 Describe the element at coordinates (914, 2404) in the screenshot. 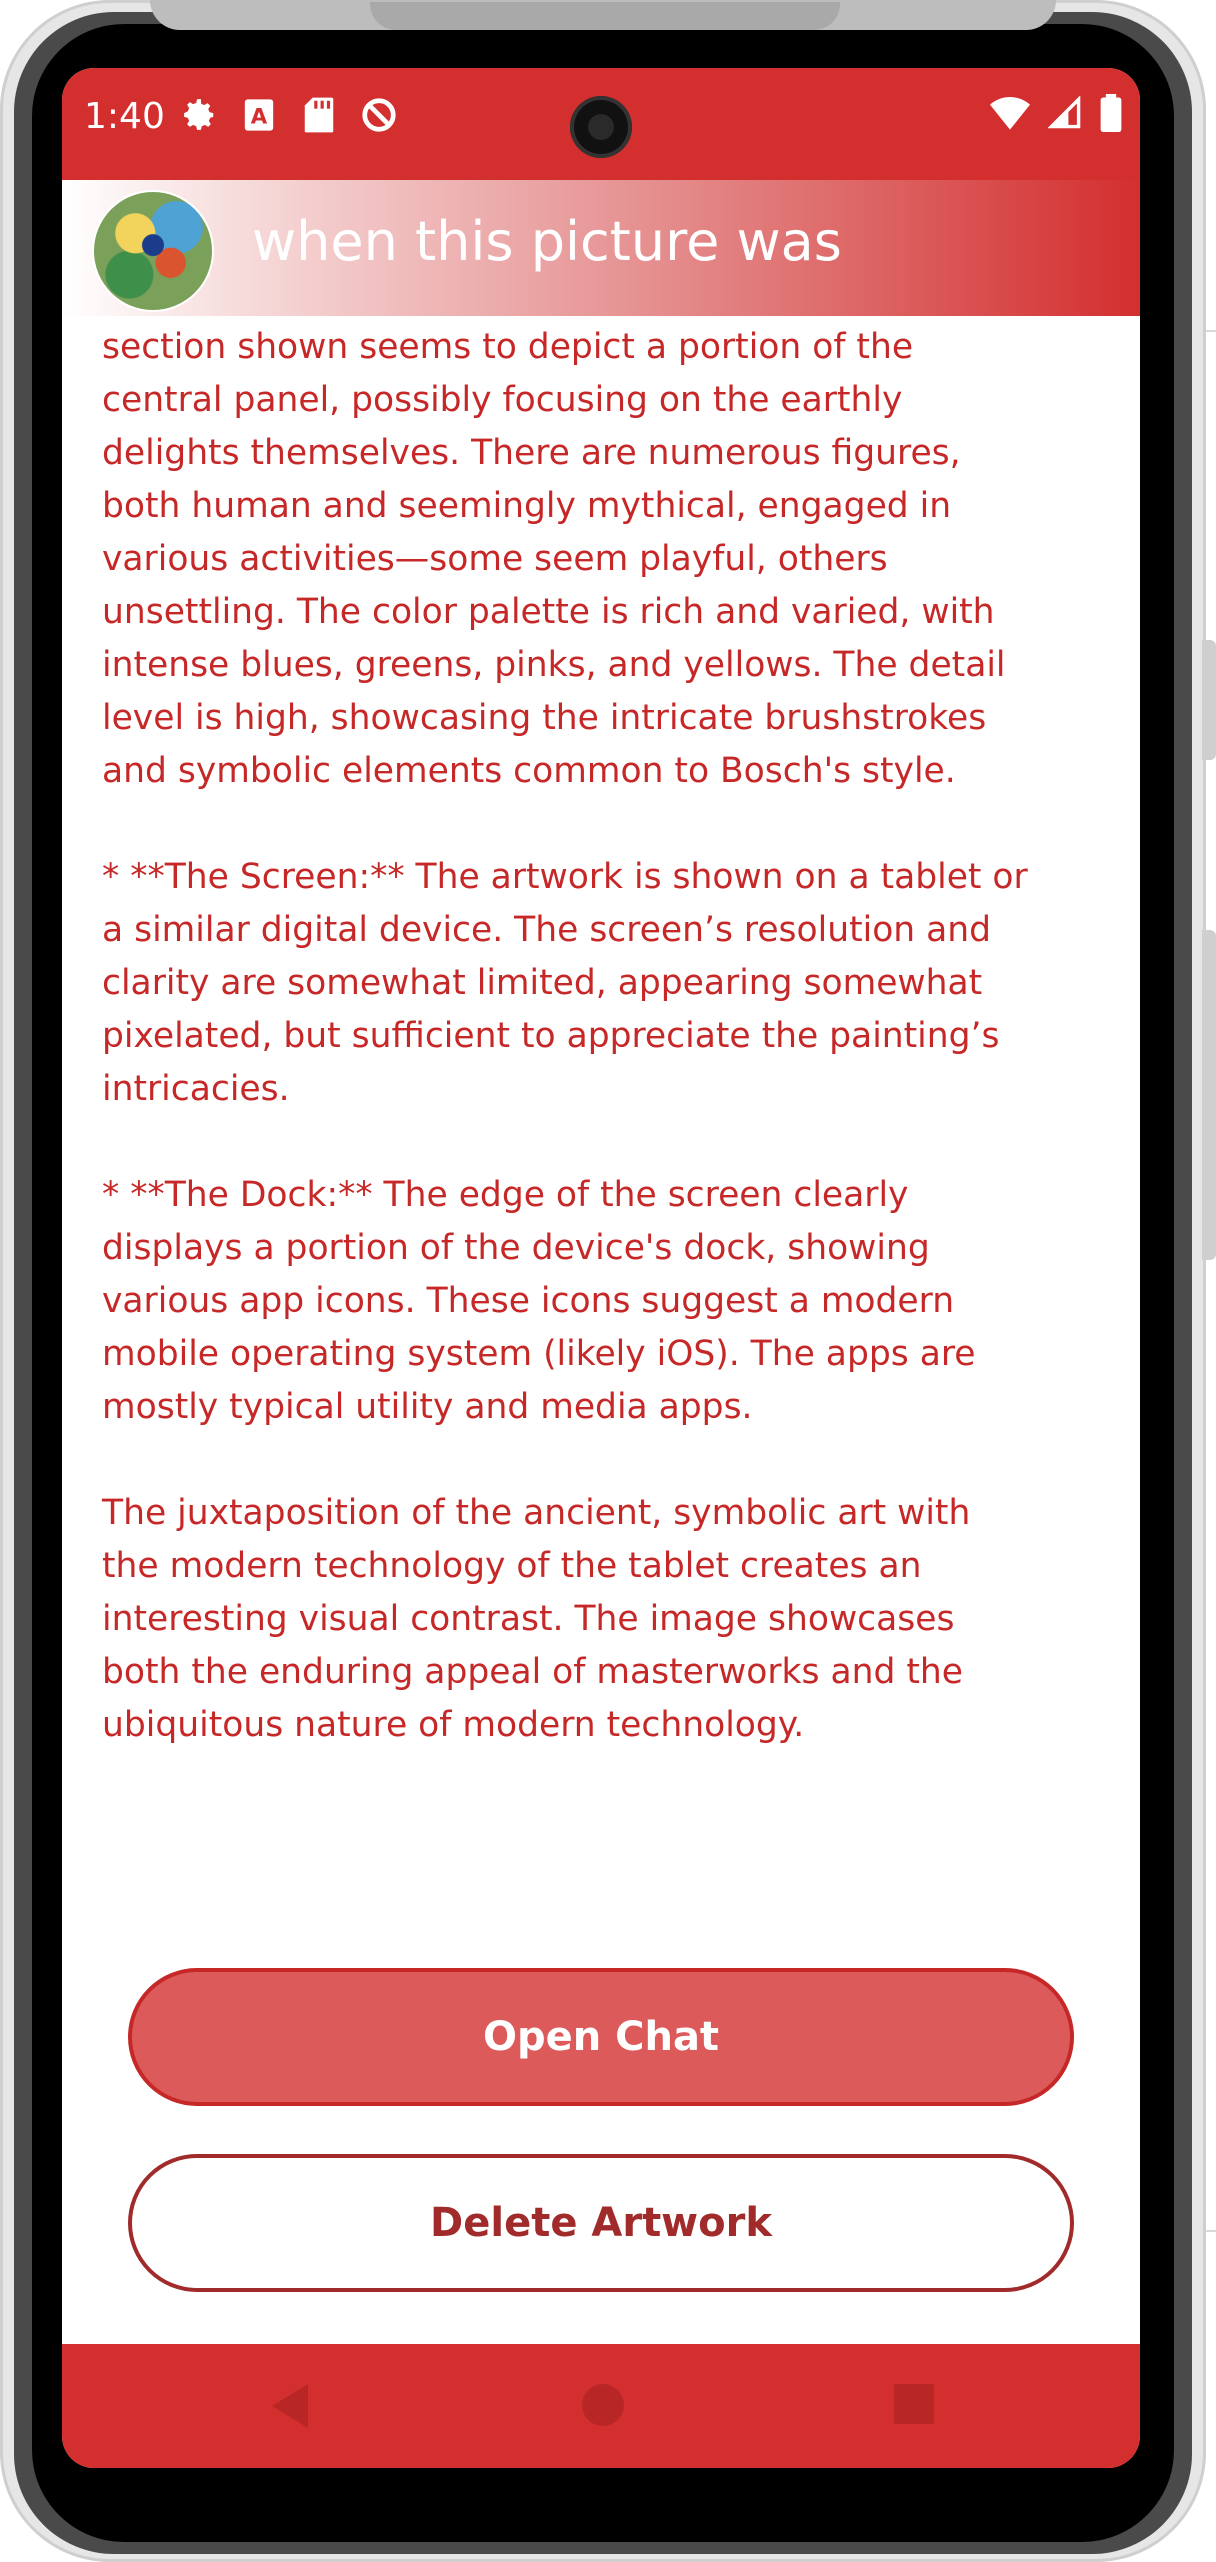

I see `recents-icon` at that location.